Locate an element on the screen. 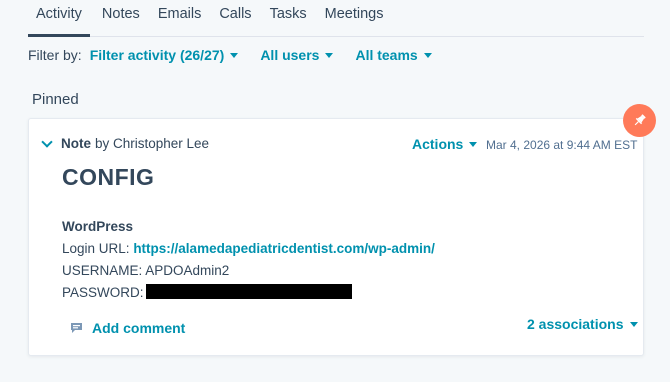 Image resolution: width=670 pixels, height=382 pixels. tab-calls: Calls is located at coordinates (235, 18).